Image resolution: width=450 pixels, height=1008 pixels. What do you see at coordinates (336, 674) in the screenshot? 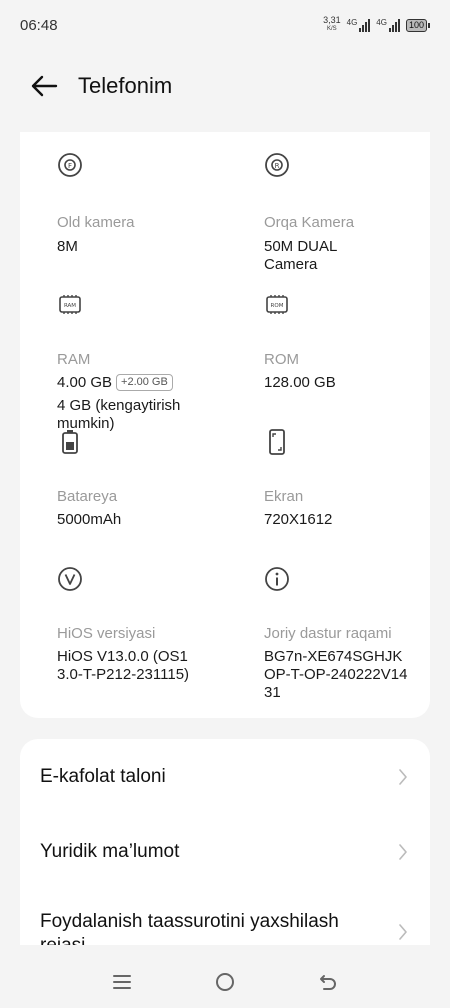
I see `spec-value: BG7n-XE674SGHJKOP-T-OP-240222V1431` at bounding box center [336, 674].